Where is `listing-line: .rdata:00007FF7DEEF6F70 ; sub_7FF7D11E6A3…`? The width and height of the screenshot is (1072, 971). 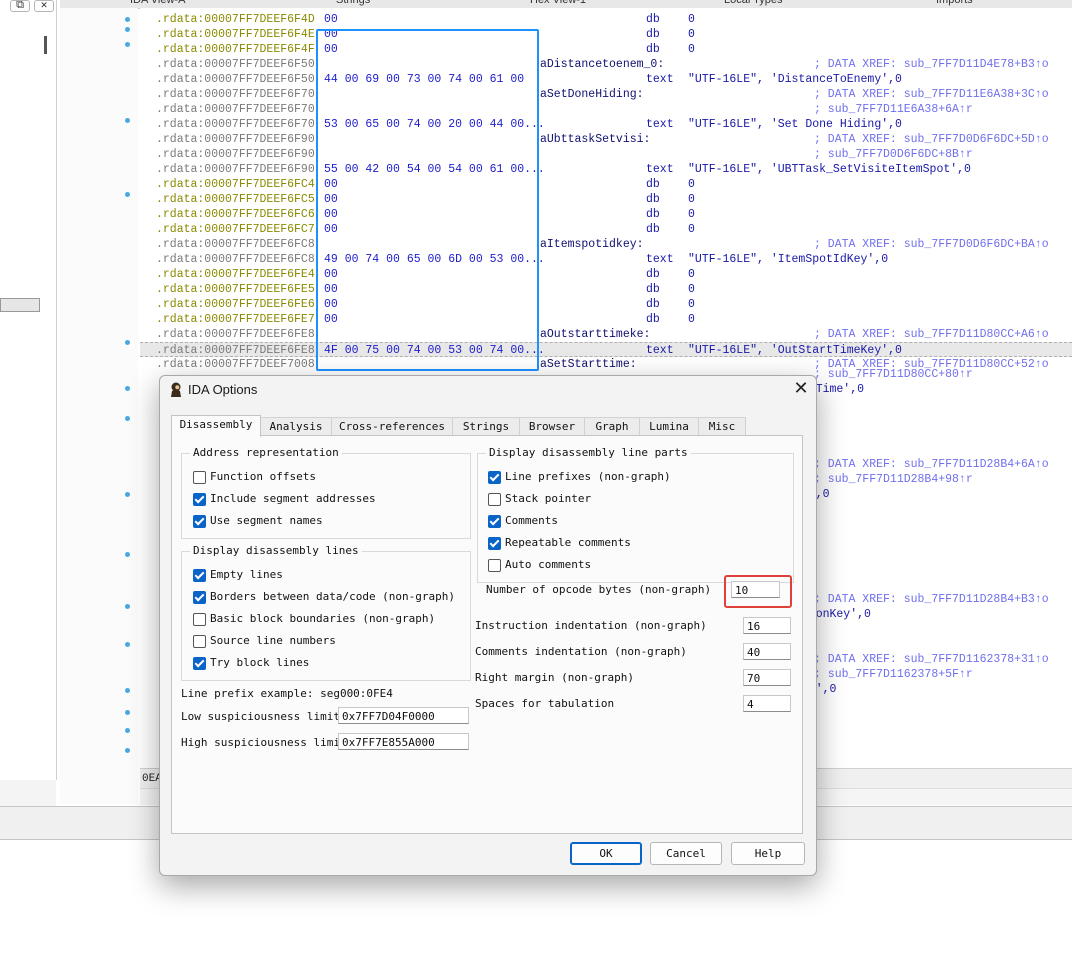 listing-line: .rdata:00007FF7DEEF6F70 ; sub_7FF7D11E6A3… is located at coordinates (606, 109).